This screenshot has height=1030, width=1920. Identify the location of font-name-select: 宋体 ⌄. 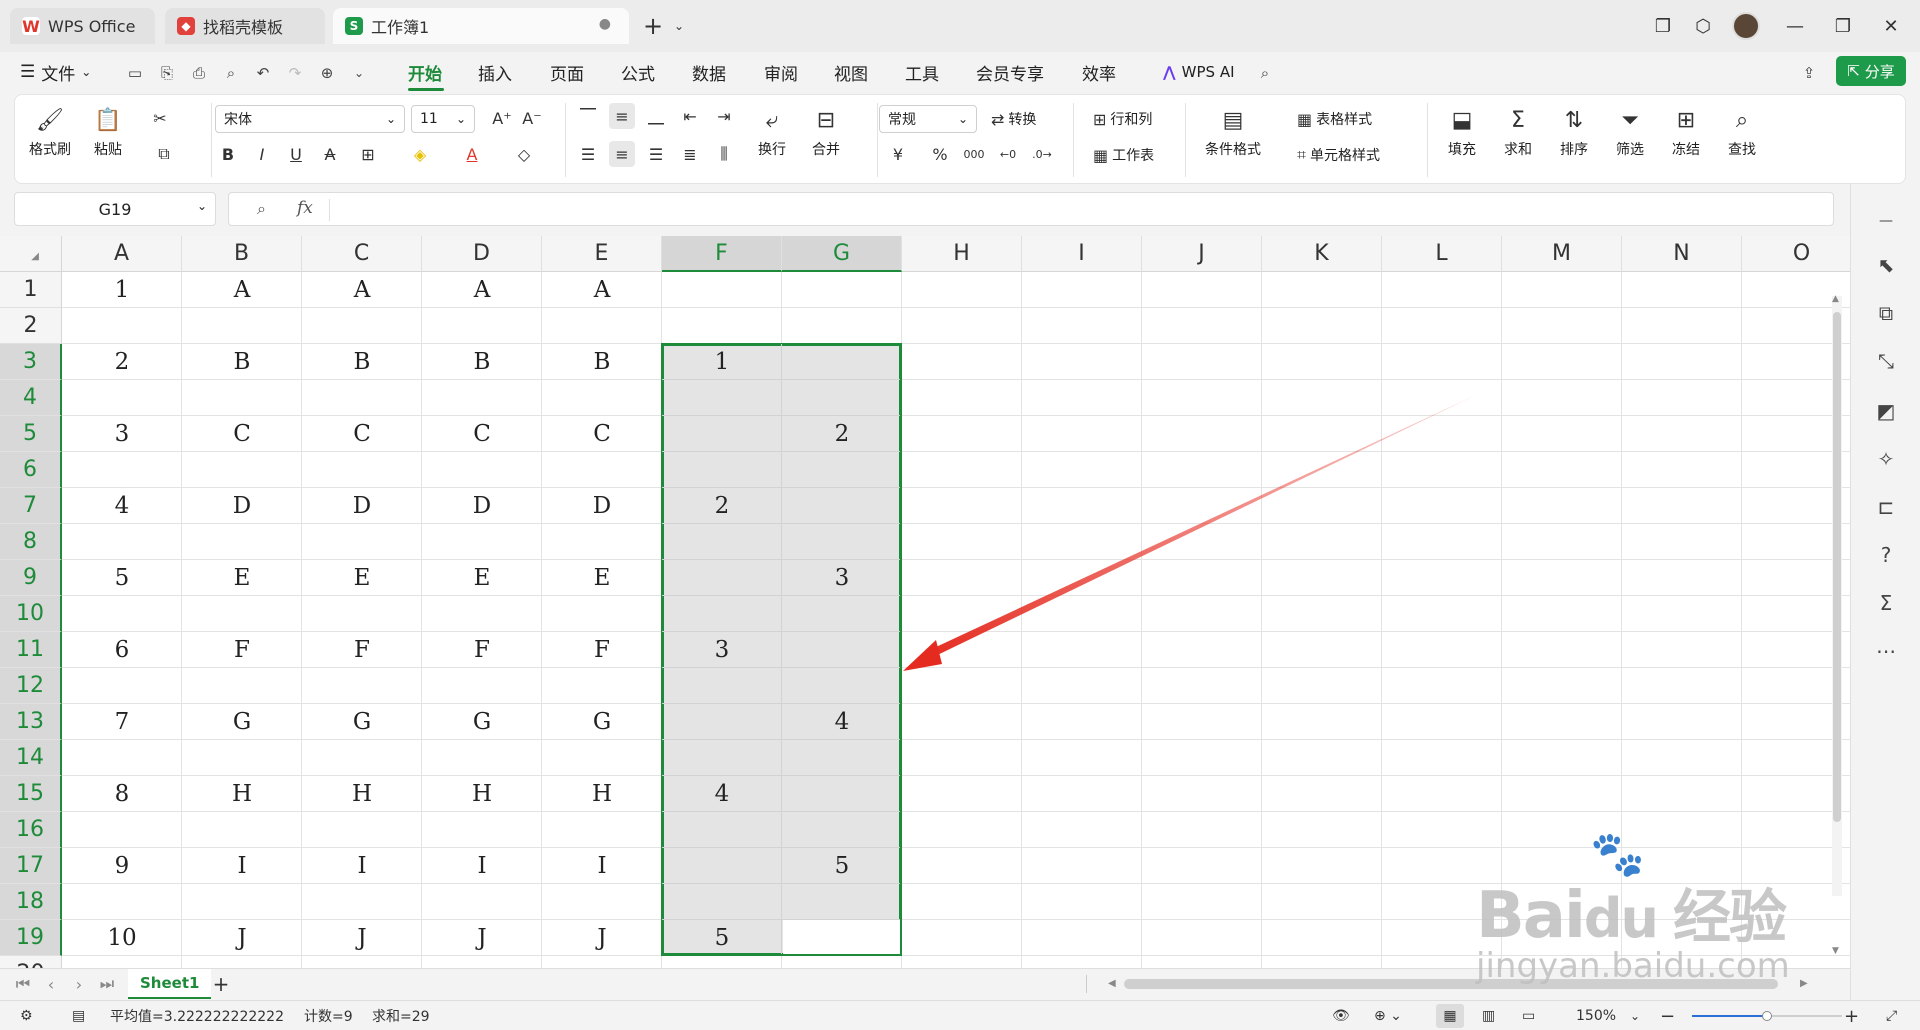
(310, 119).